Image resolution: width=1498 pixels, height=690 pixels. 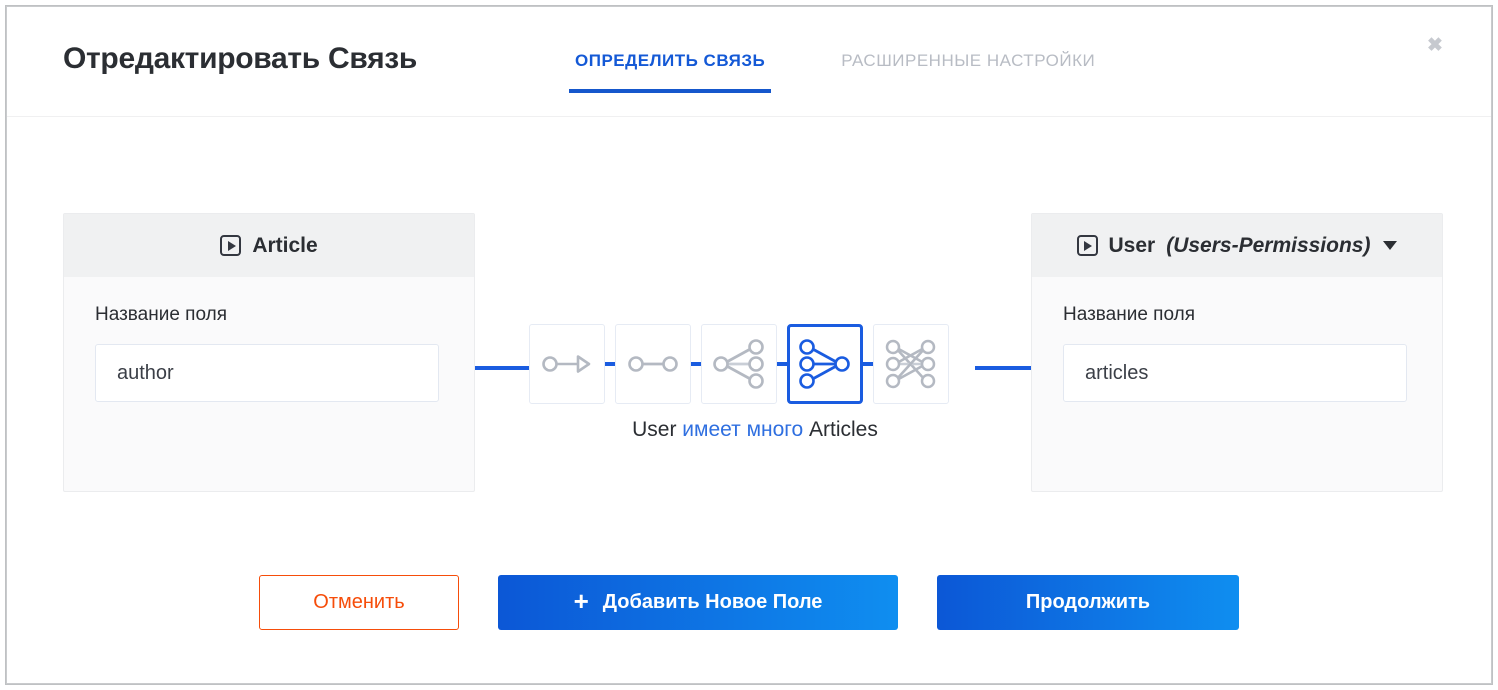 I want to click on source-field-label: Название поля, so click(x=161, y=314).